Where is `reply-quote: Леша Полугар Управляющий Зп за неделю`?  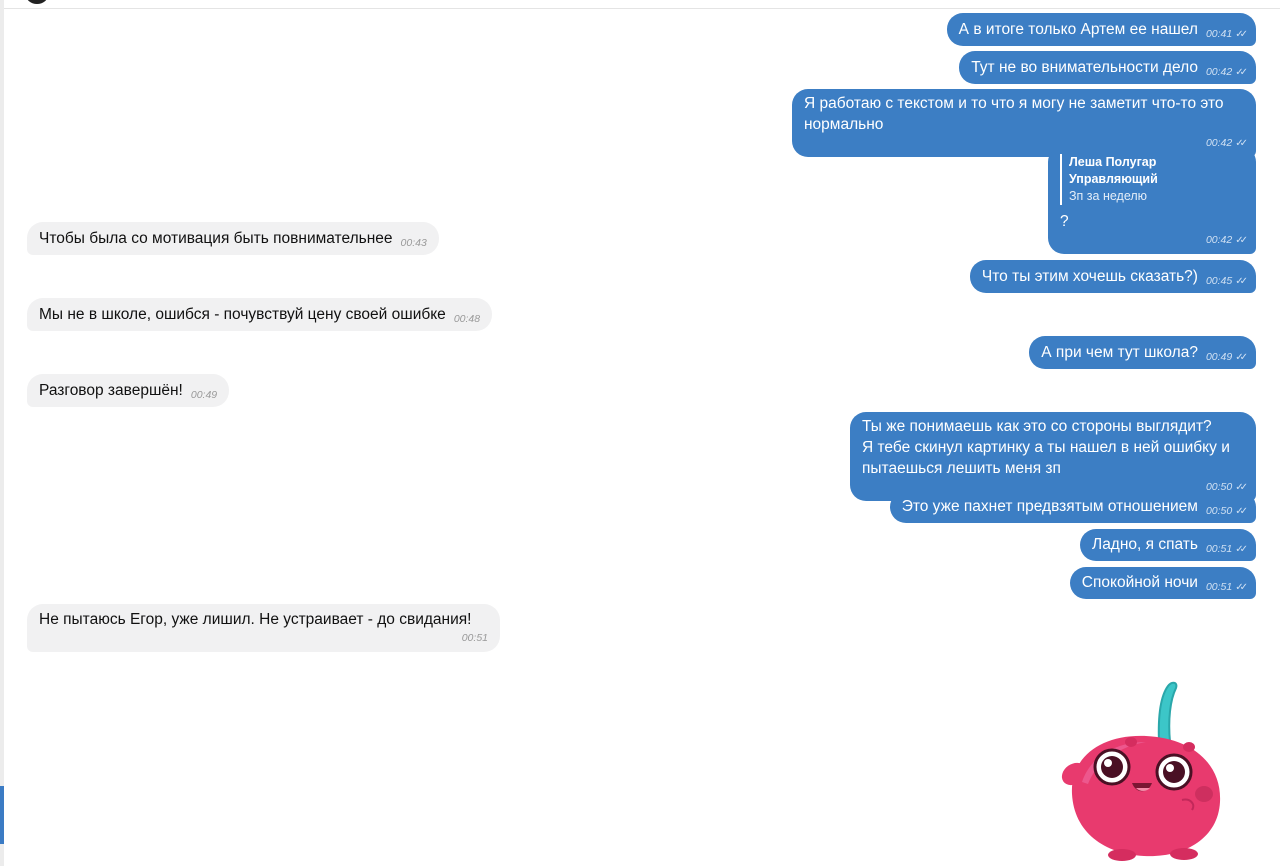
reply-quote: Леша Полугар Управляющий Зп за неделю is located at coordinates (1152, 179).